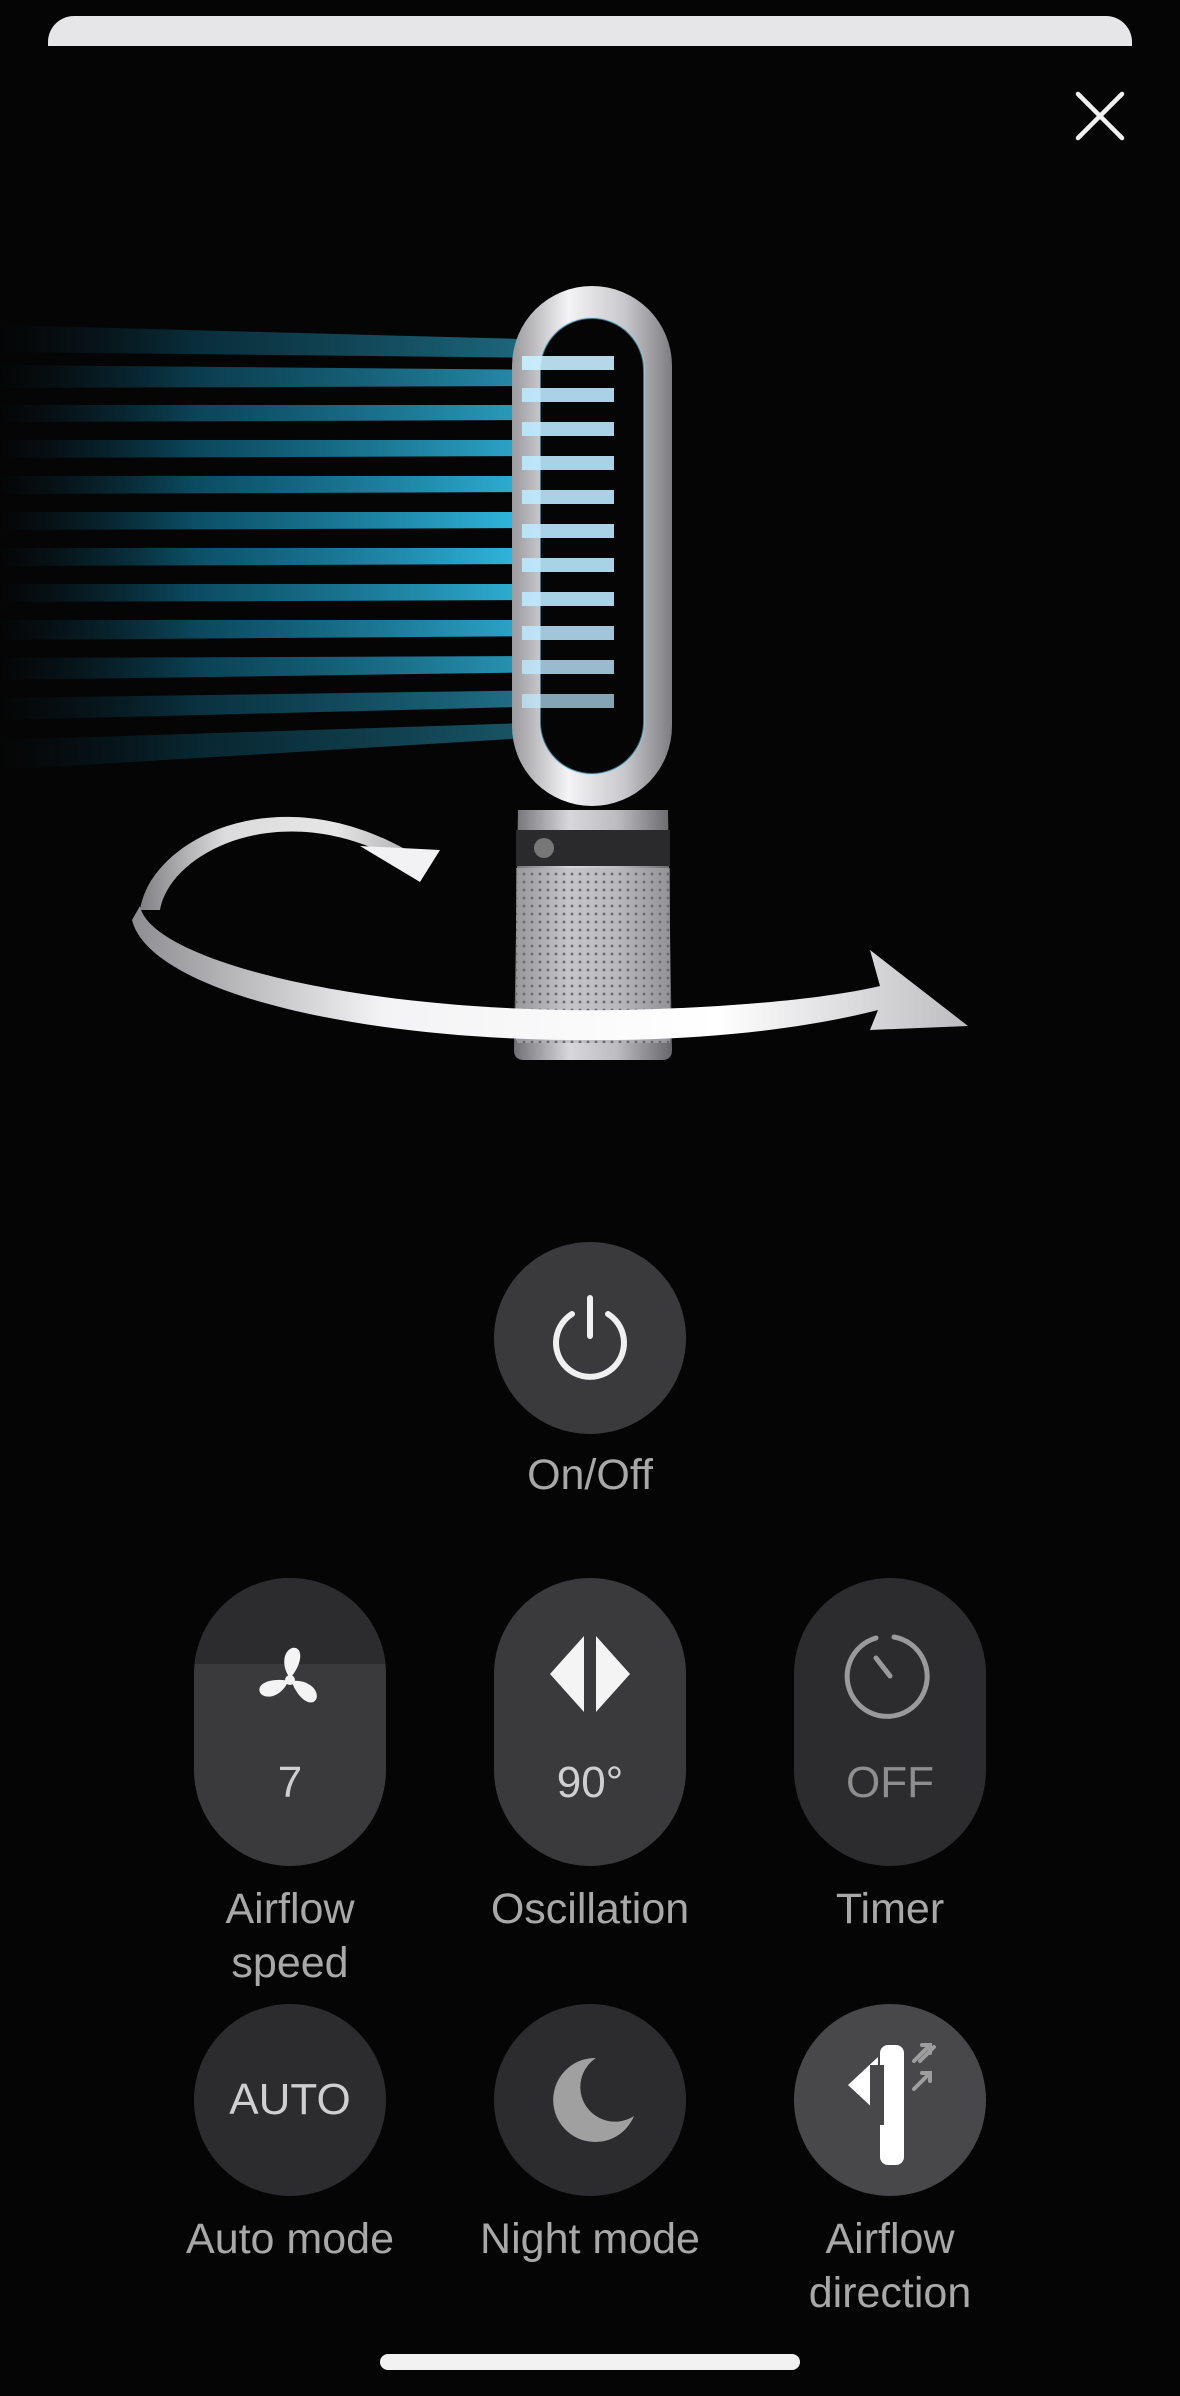 This screenshot has height=2396, width=1180. I want to click on moon-icon, so click(593, 2099).